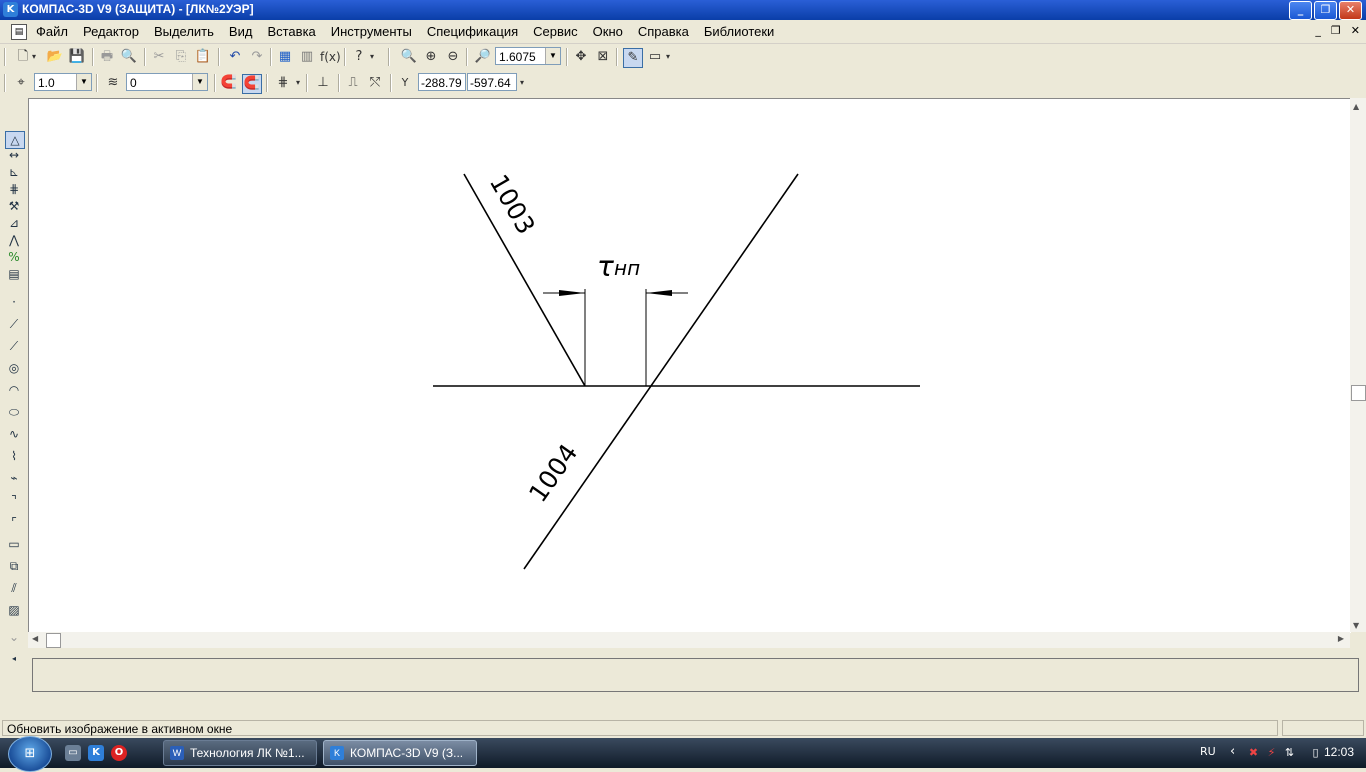  Describe the element at coordinates (14, 206) in the screenshot. I see `parametrization-icon: ⚒` at that location.